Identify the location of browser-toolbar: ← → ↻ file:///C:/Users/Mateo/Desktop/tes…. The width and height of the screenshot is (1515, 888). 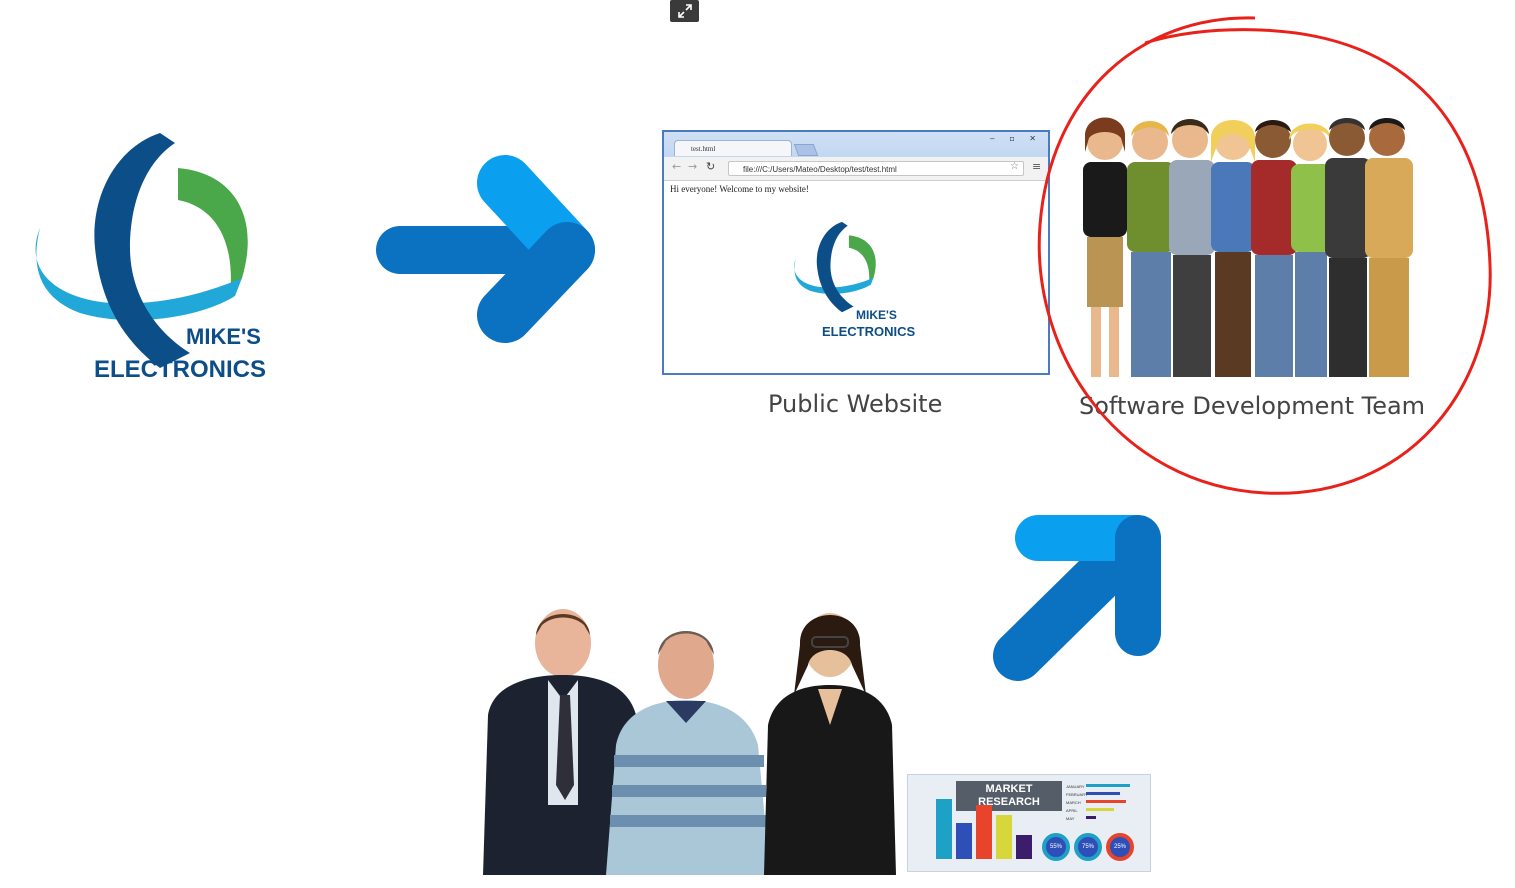
(856, 169).